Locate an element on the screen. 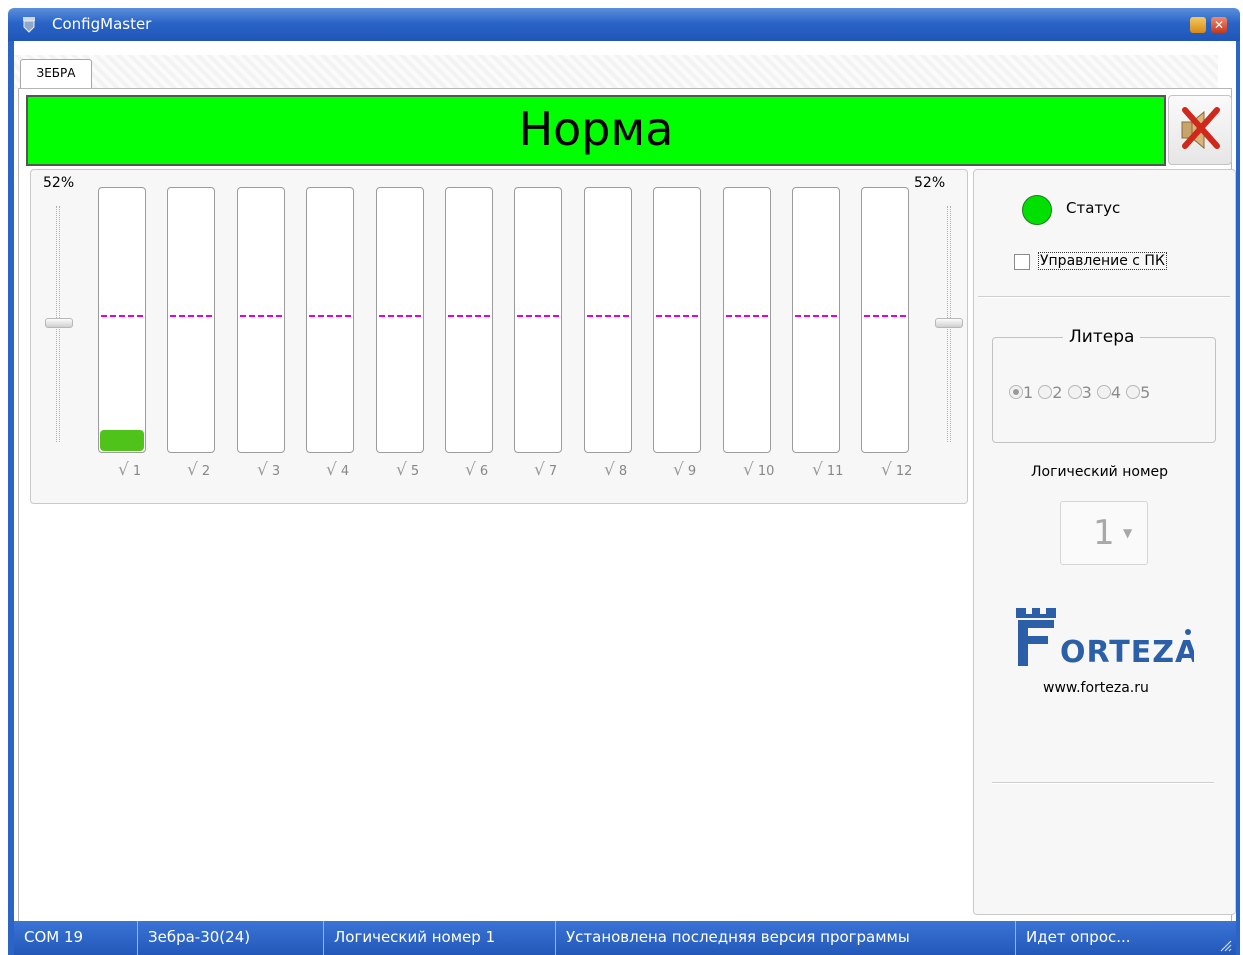 Image resolution: width=1243 pixels, height=955 pixels. status-led-icon is located at coordinates (1037, 210).